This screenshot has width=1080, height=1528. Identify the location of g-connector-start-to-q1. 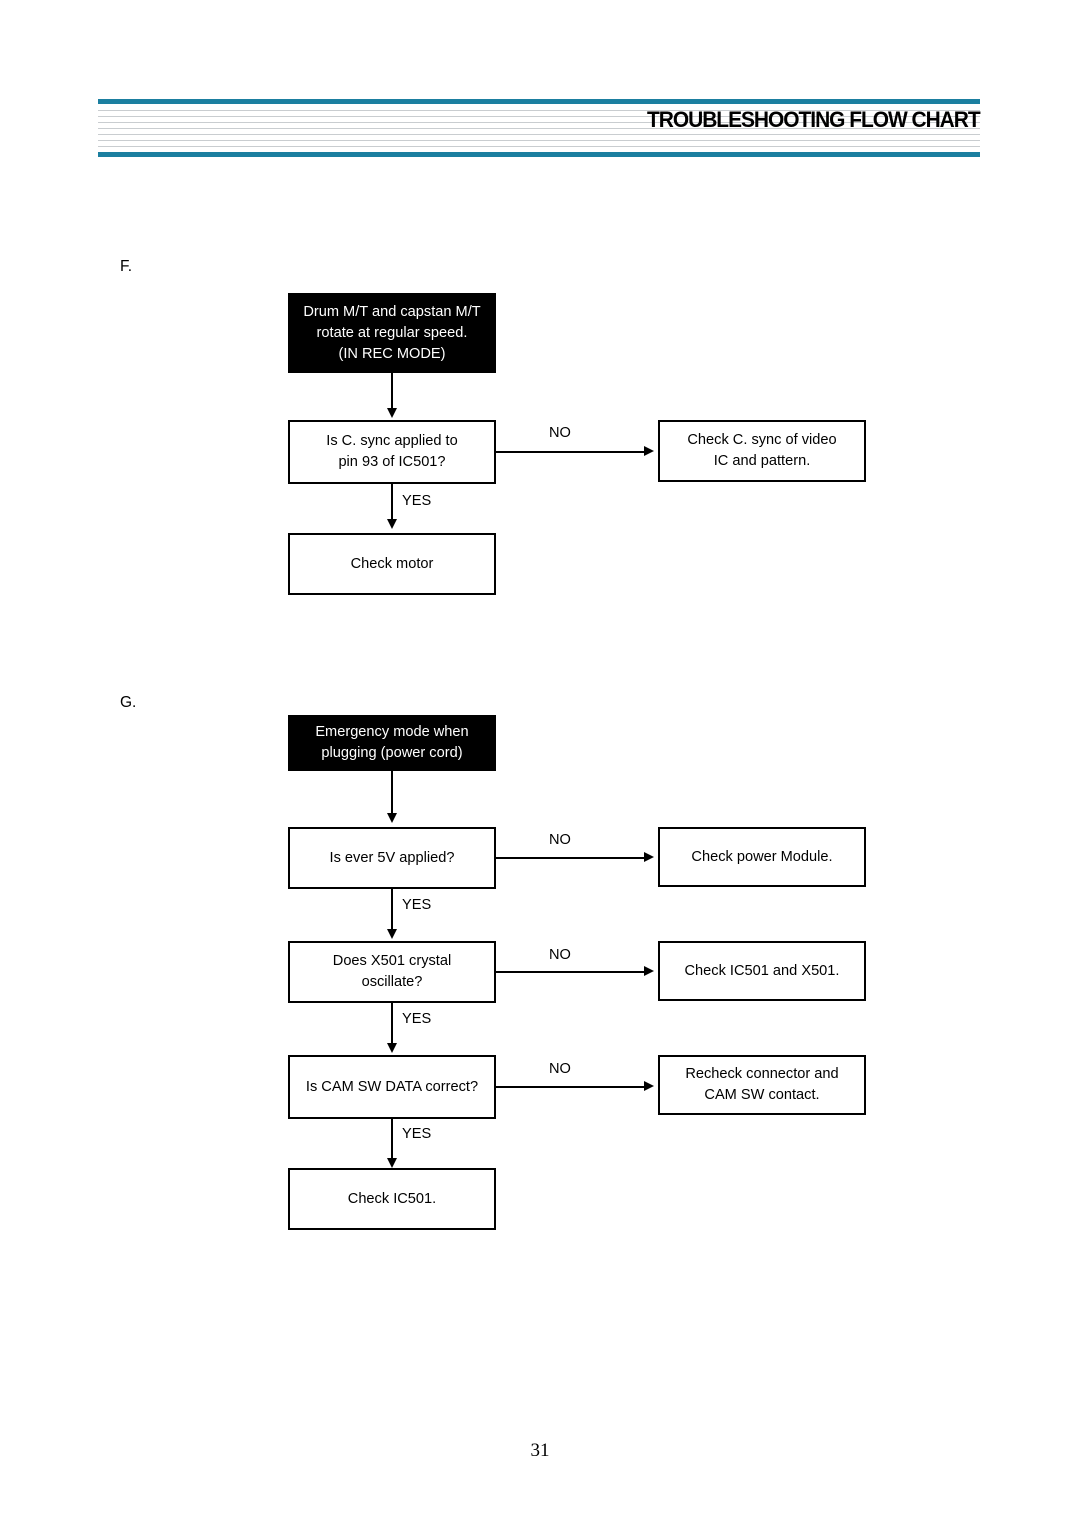
(392, 793).